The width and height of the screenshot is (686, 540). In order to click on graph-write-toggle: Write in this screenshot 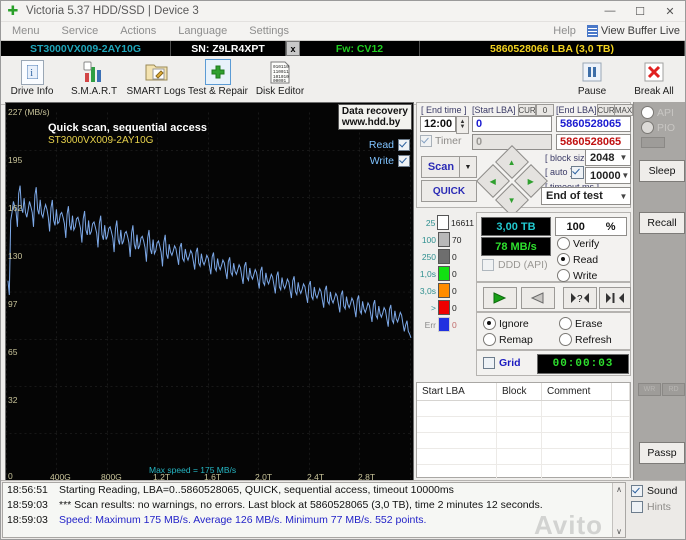, I will do `click(390, 161)`.